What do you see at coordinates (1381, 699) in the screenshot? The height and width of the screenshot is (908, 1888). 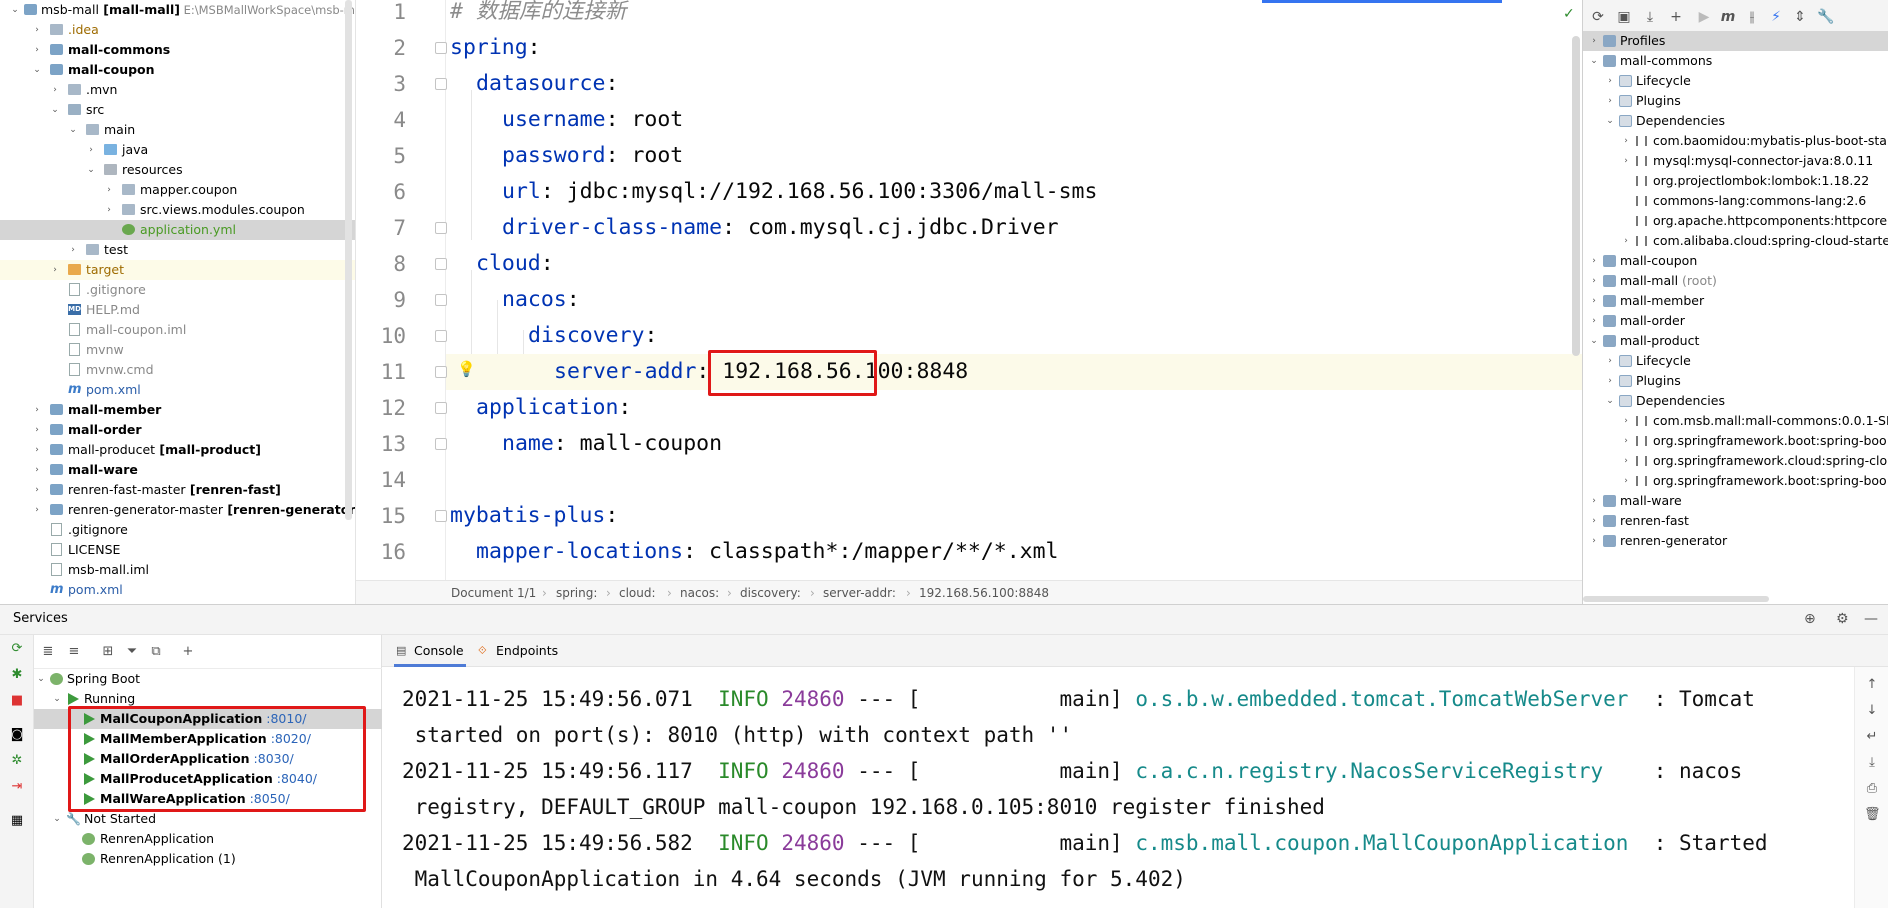 I see `log-class-link: o.s.b.w.embedded.tomcat.TomcatWebServer` at bounding box center [1381, 699].